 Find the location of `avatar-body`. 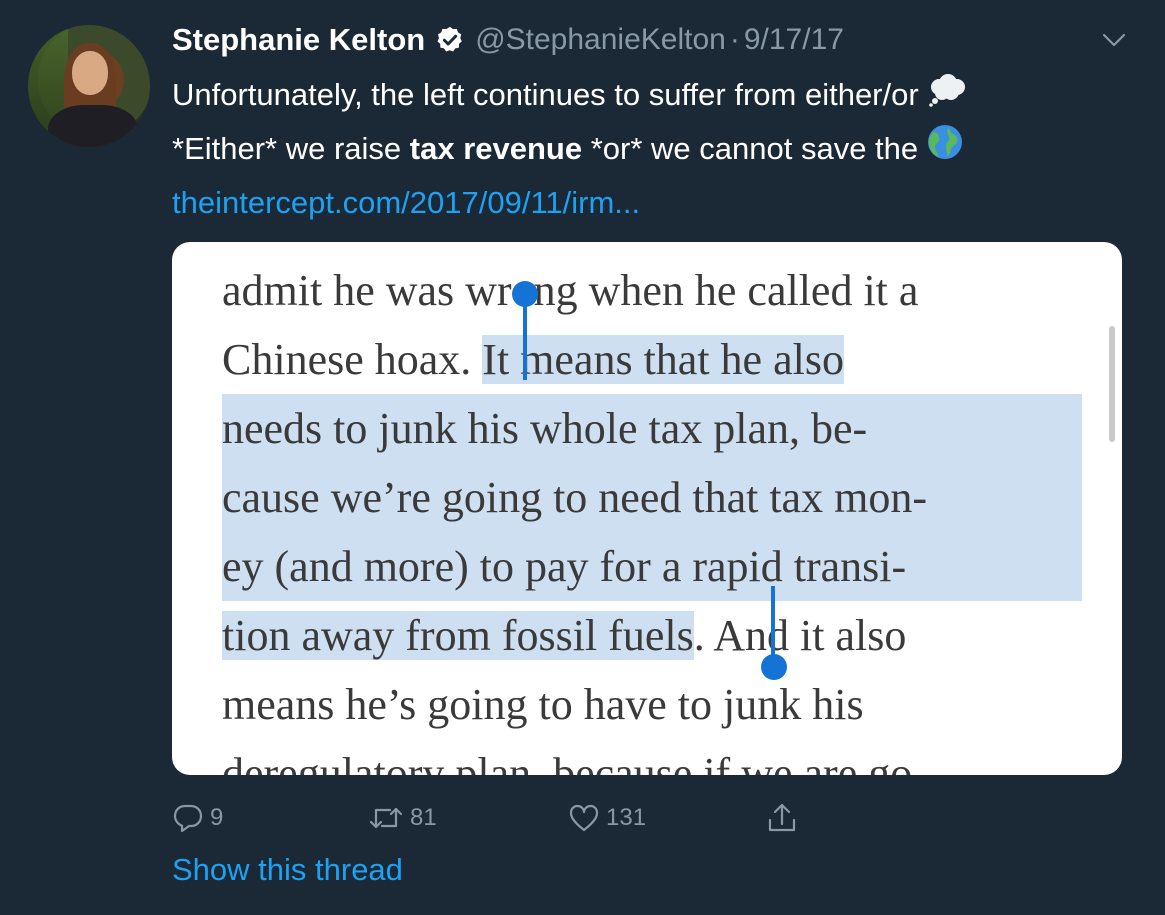

avatar-body is located at coordinates (93, 126).